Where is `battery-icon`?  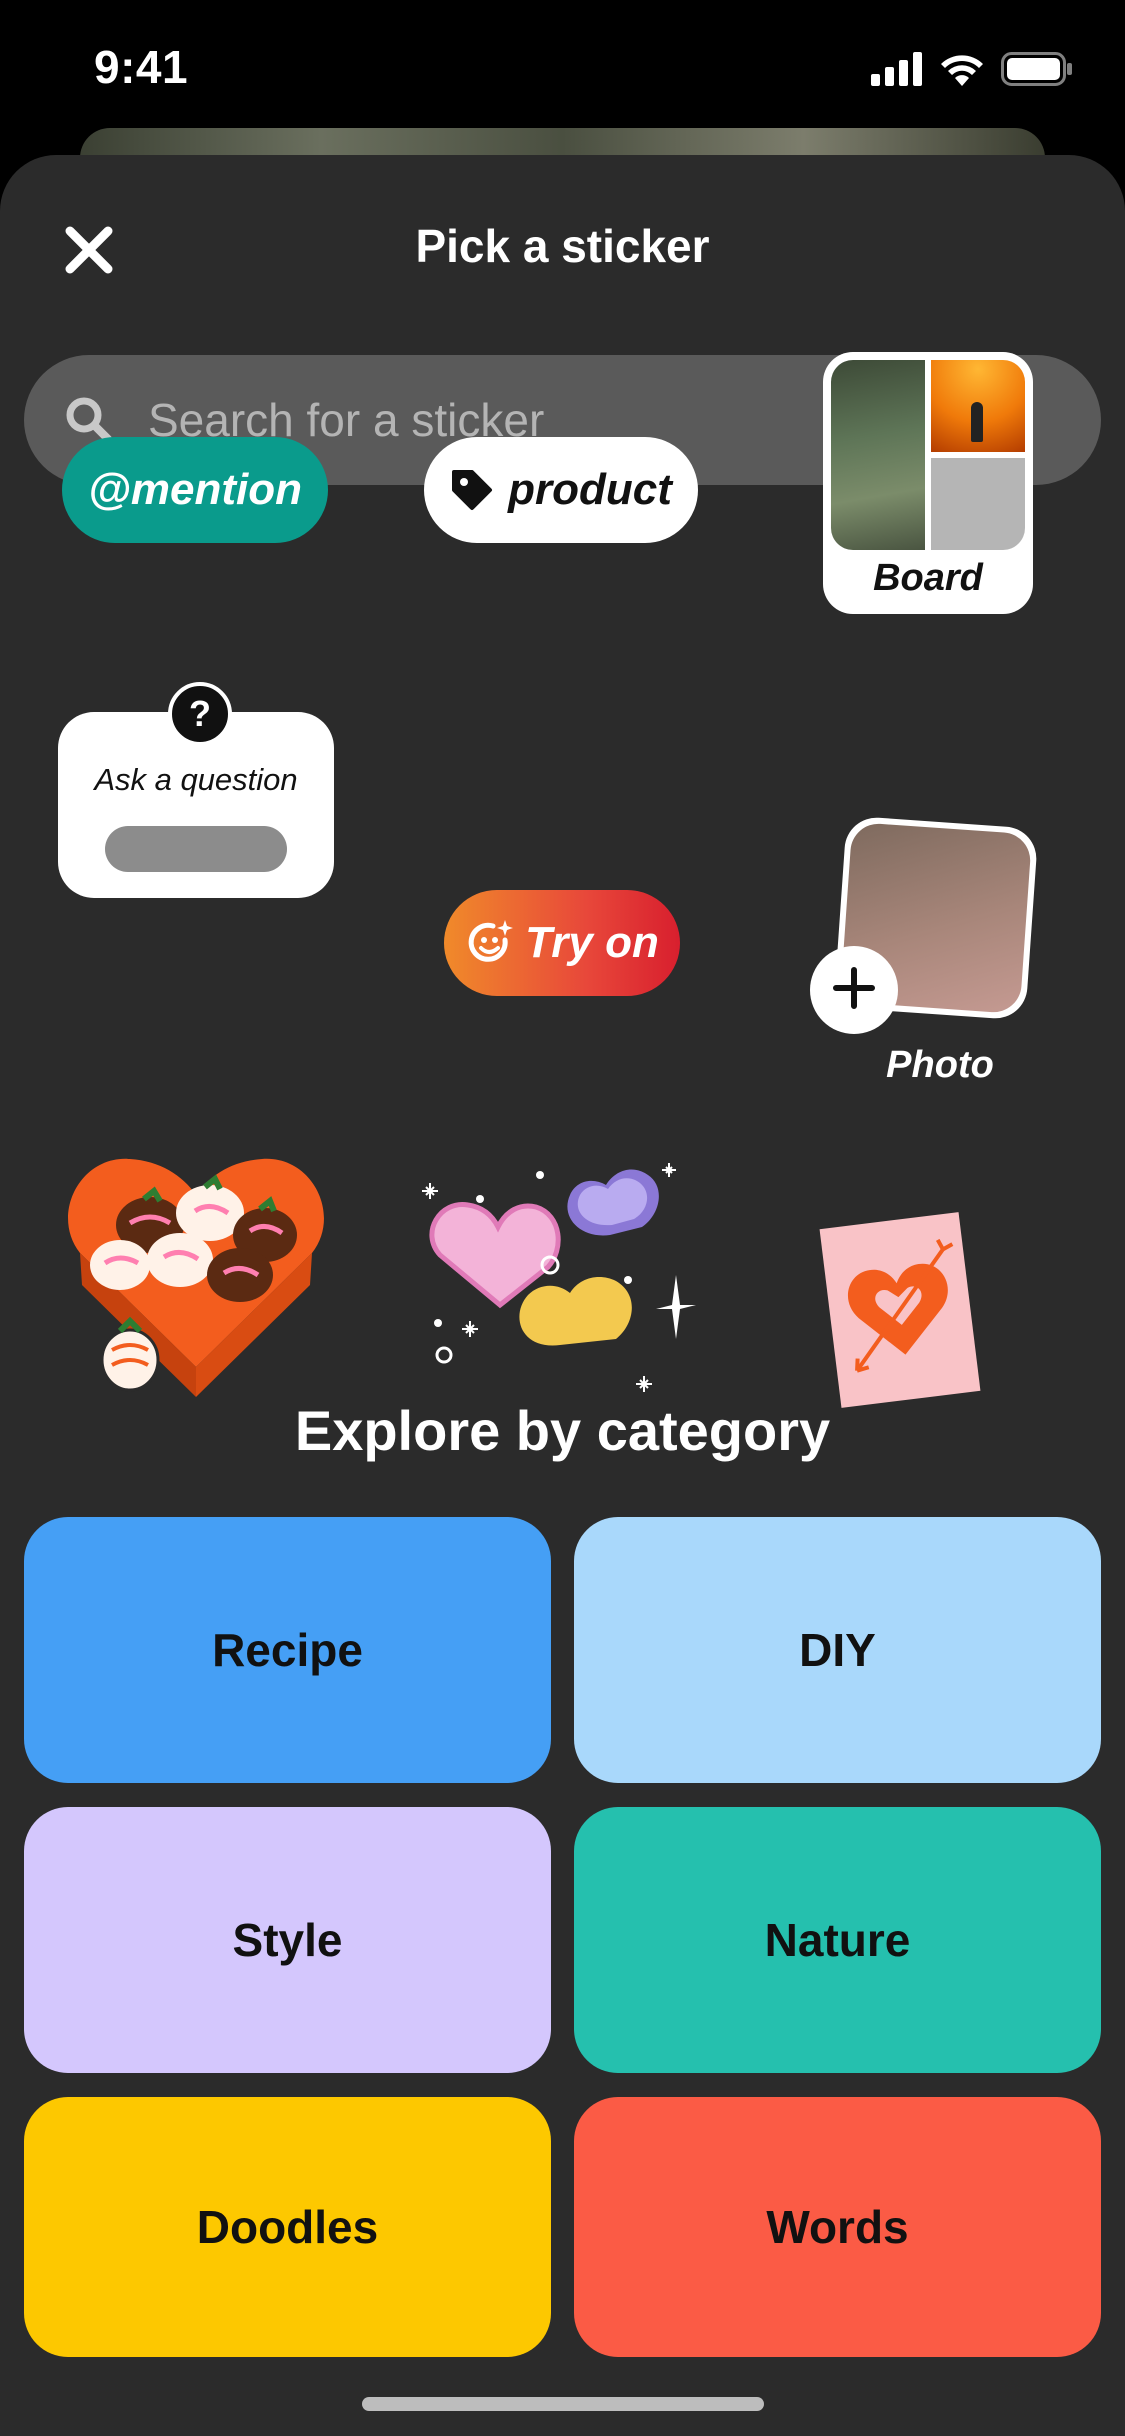
battery-icon is located at coordinates (1037, 71).